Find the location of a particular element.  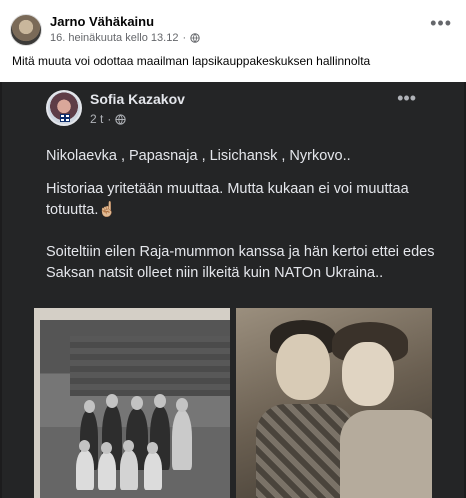

avatar is located at coordinates (26, 30).